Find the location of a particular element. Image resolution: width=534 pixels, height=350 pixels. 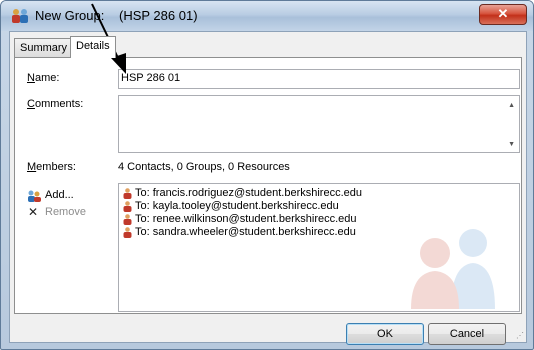

tab-details: Details is located at coordinates (93, 47).